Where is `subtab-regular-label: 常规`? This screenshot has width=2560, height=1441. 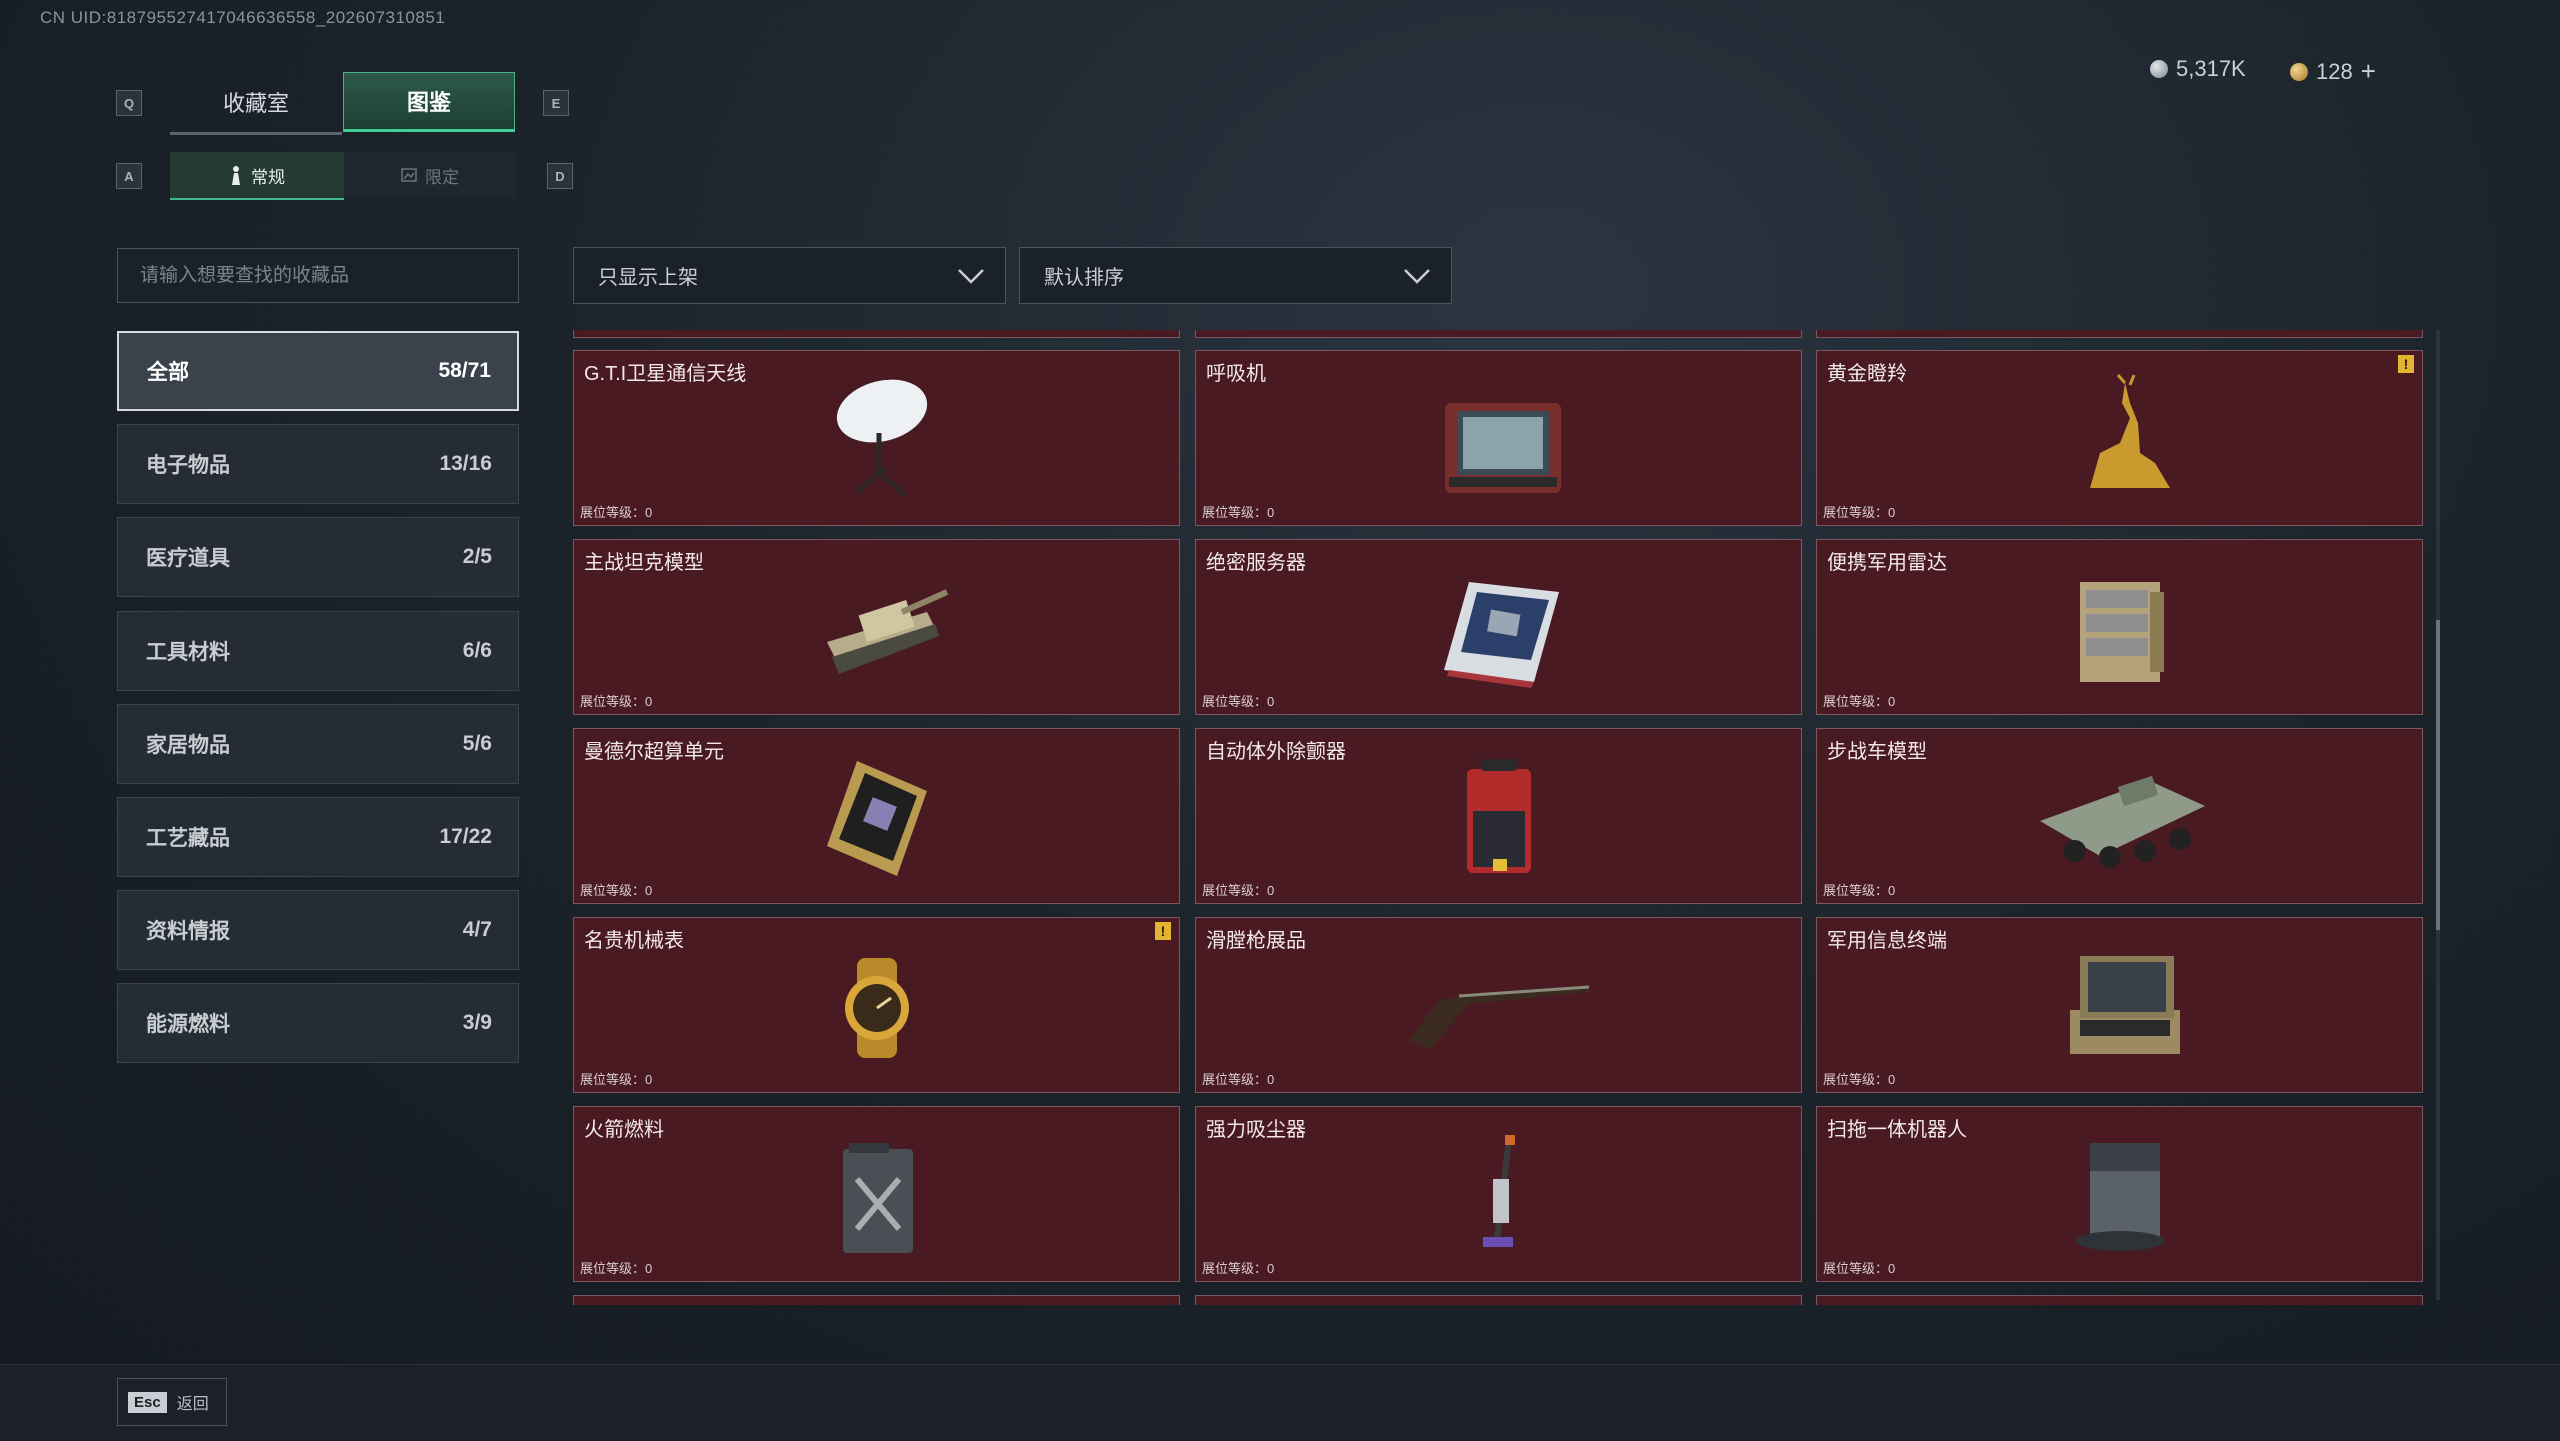 subtab-regular-label: 常规 is located at coordinates (268, 177).